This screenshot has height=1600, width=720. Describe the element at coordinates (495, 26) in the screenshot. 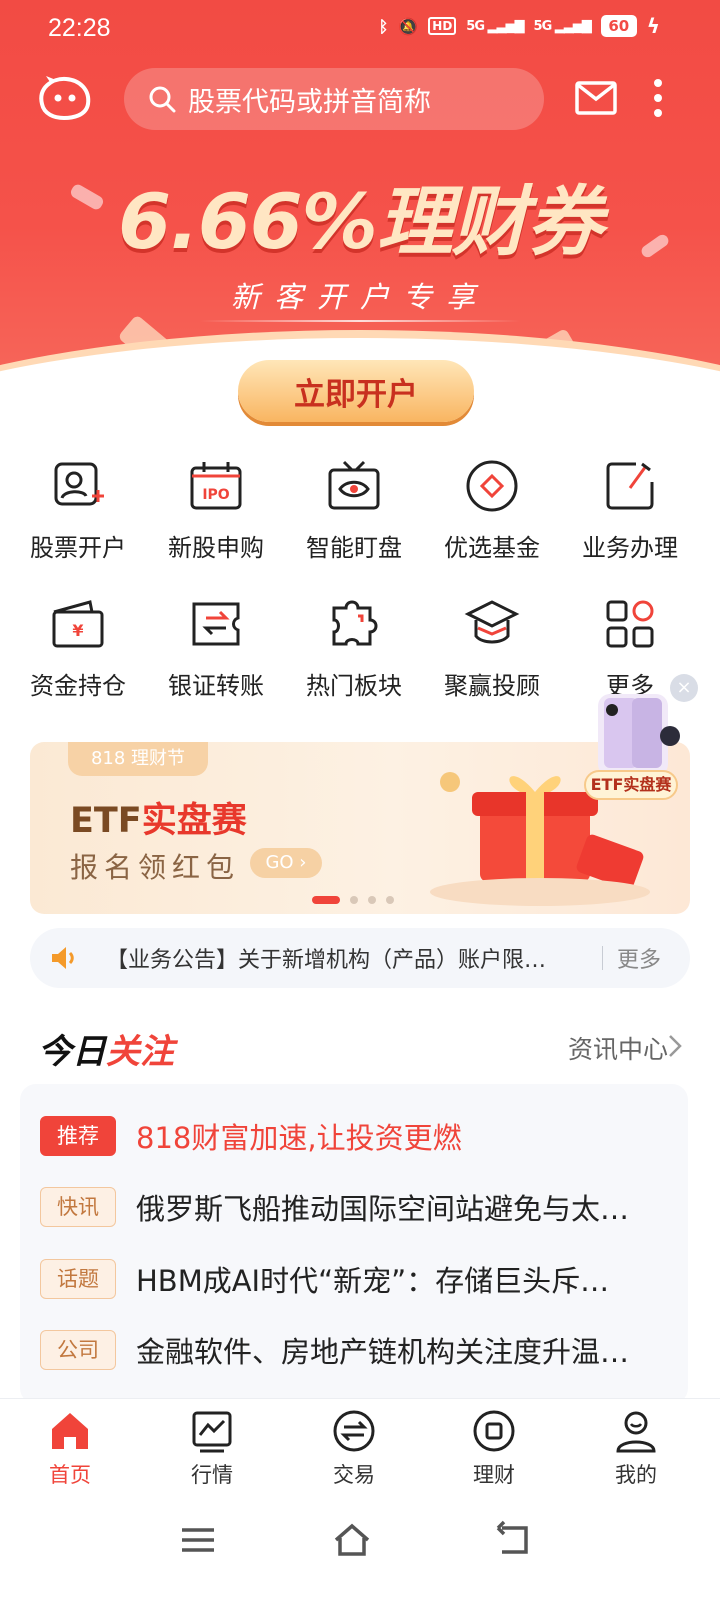

I see `signal-5g-1: 5G ▂▃▅▇` at that location.